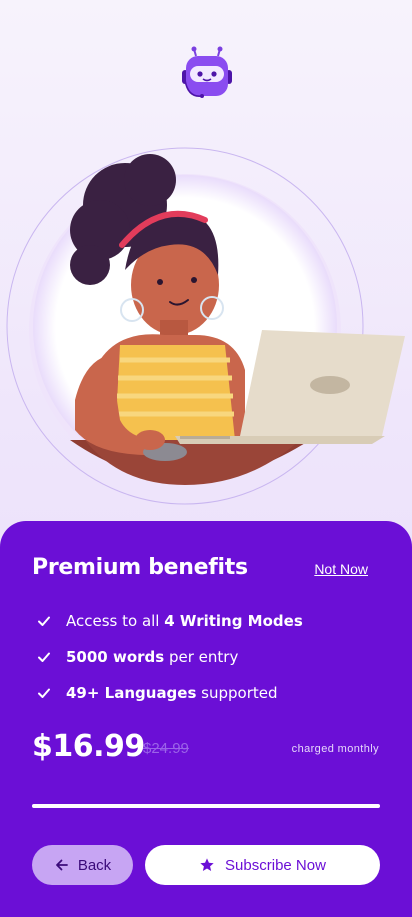  I want to click on benefit-text: per entry, so click(201, 657).